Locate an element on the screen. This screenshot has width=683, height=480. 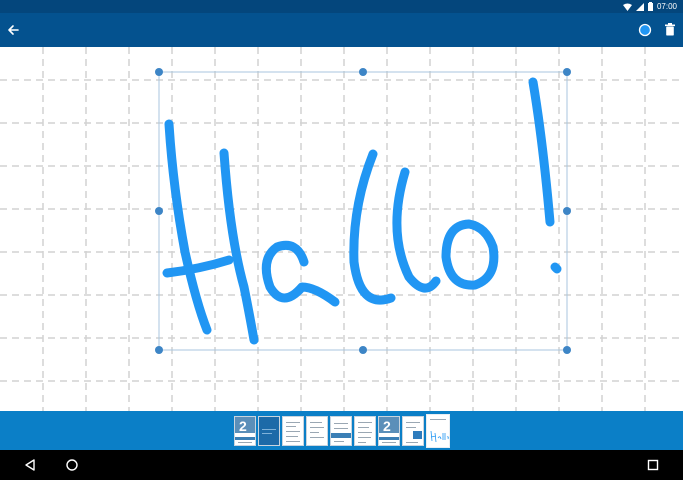
handle-middle-left is located at coordinates (159, 211).